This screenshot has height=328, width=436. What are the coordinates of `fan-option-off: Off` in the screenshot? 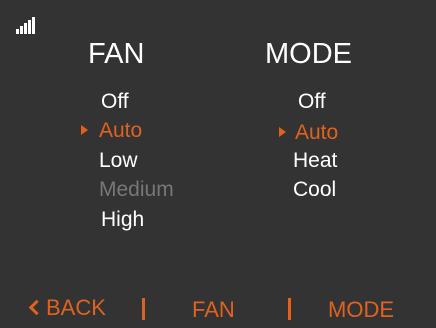 It's located at (115, 102).